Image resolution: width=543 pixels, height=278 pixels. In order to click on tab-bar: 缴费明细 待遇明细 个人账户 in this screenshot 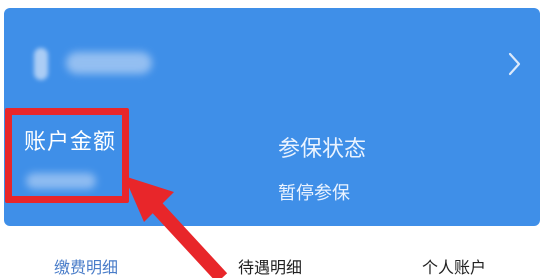, I will do `click(271, 259)`.